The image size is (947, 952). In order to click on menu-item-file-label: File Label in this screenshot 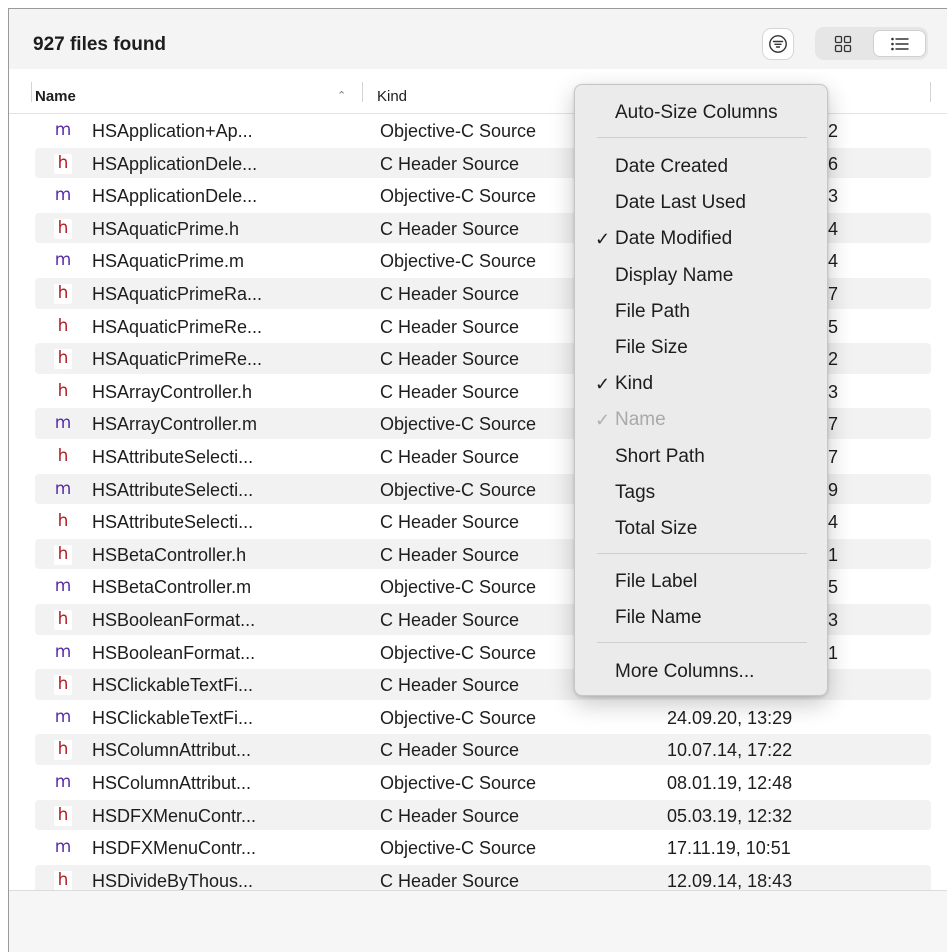, I will do `click(656, 582)`.